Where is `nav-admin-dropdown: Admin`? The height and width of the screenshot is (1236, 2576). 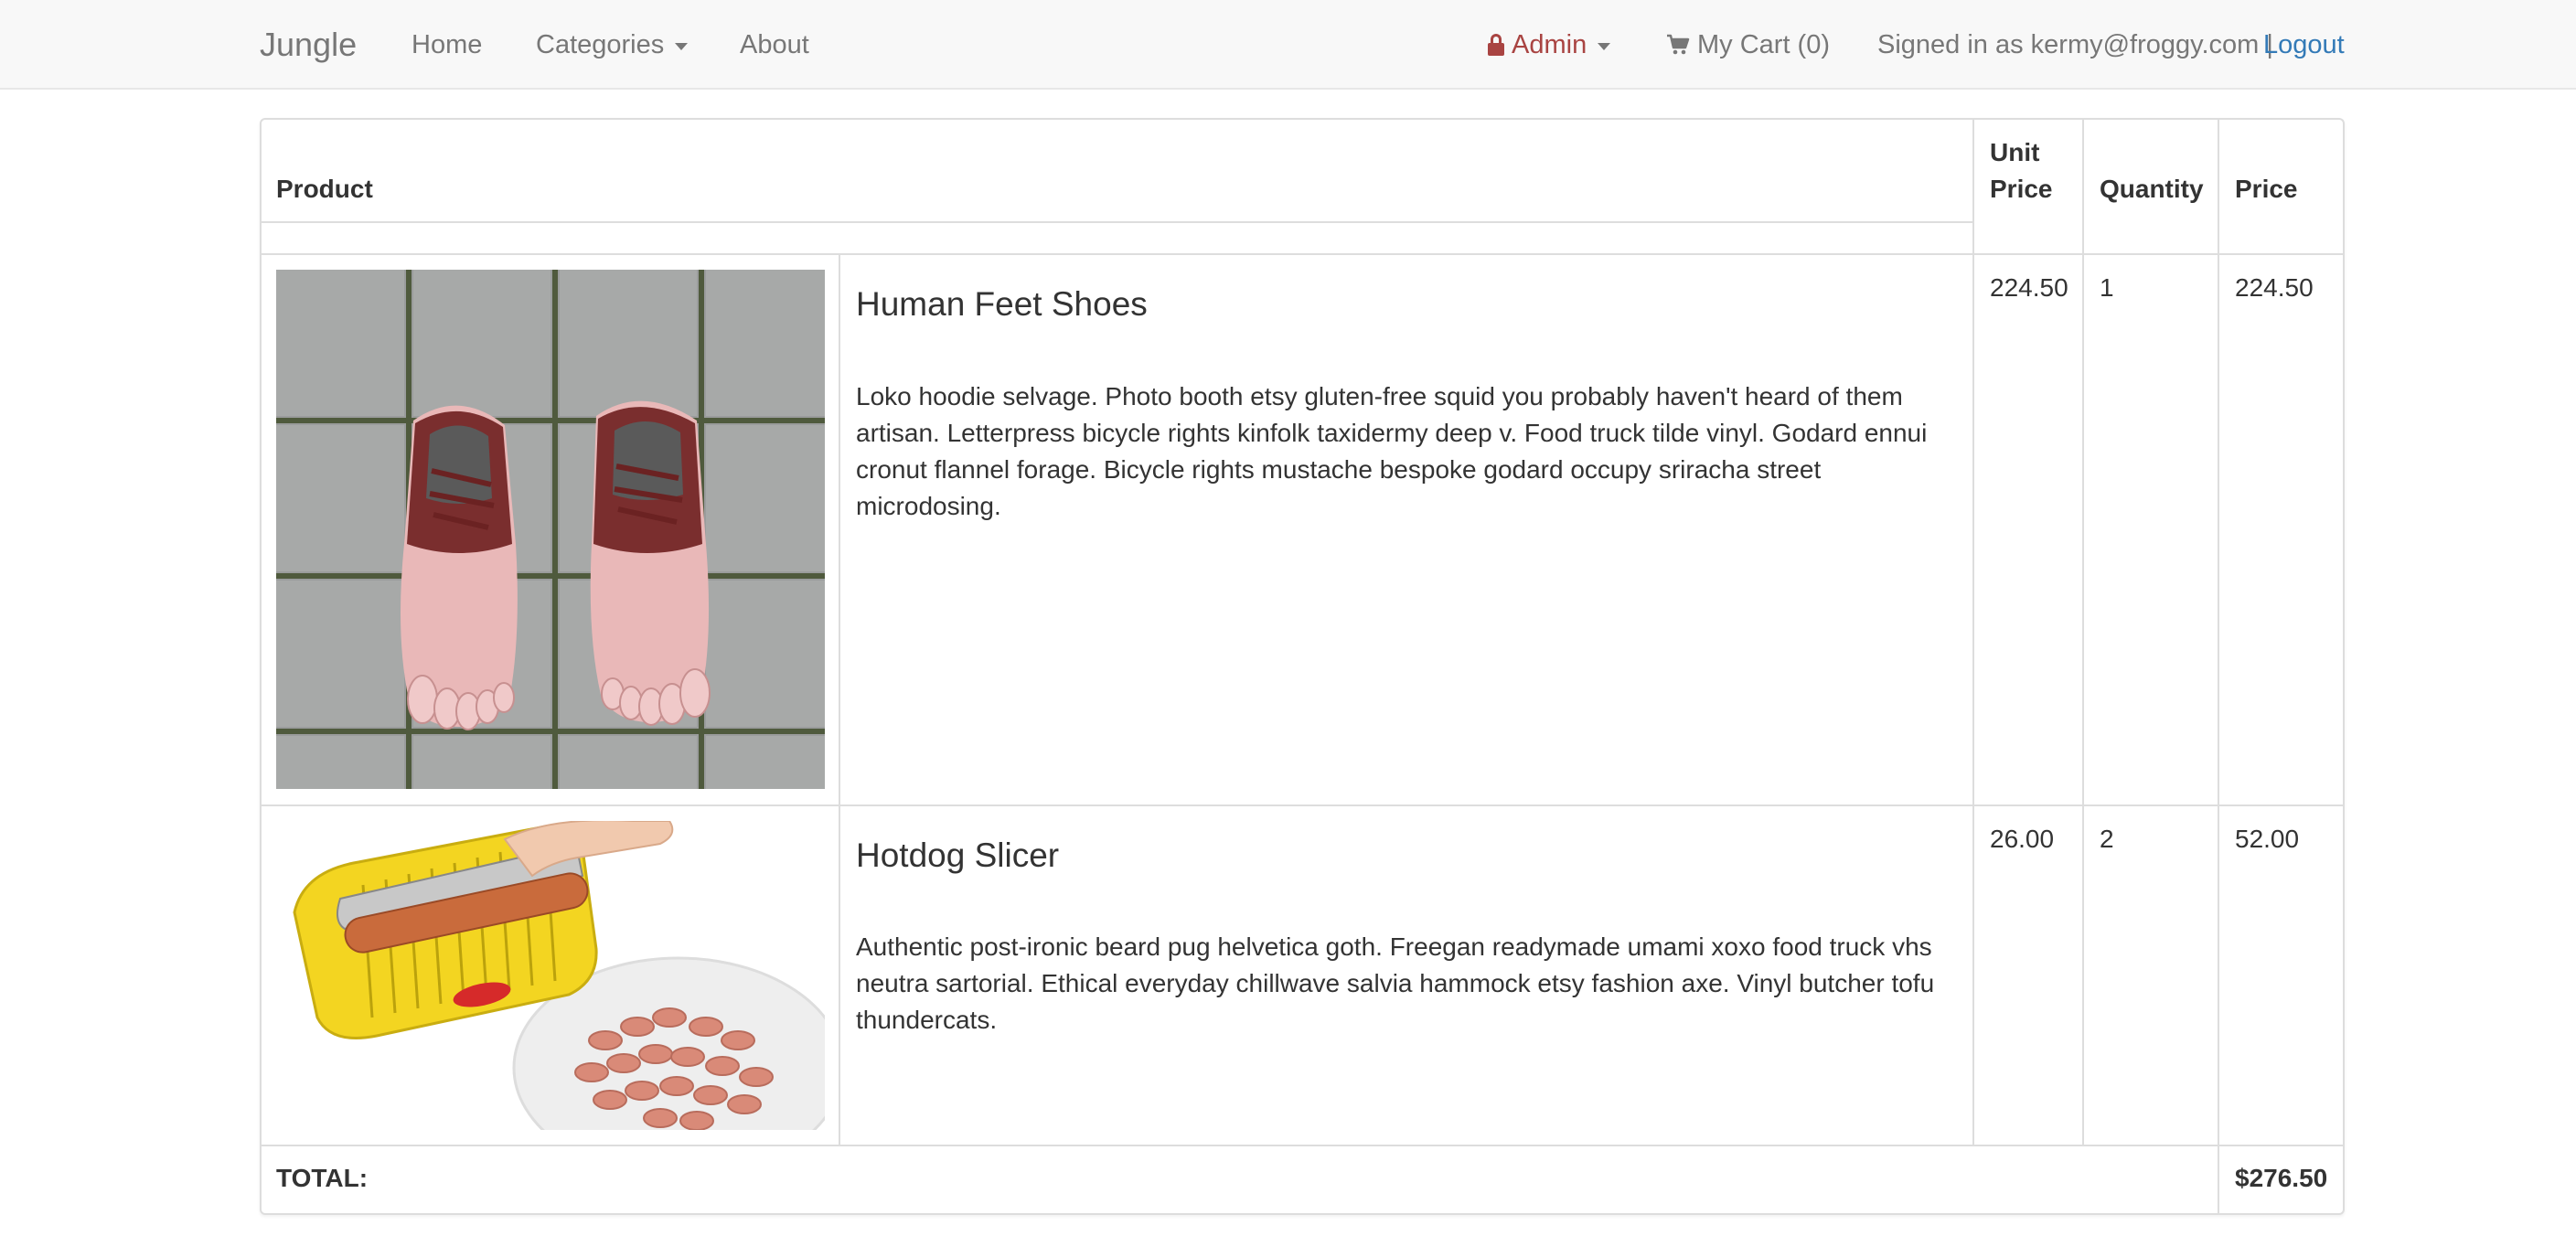
nav-admin-dropdown: Admin is located at coordinates (1549, 45).